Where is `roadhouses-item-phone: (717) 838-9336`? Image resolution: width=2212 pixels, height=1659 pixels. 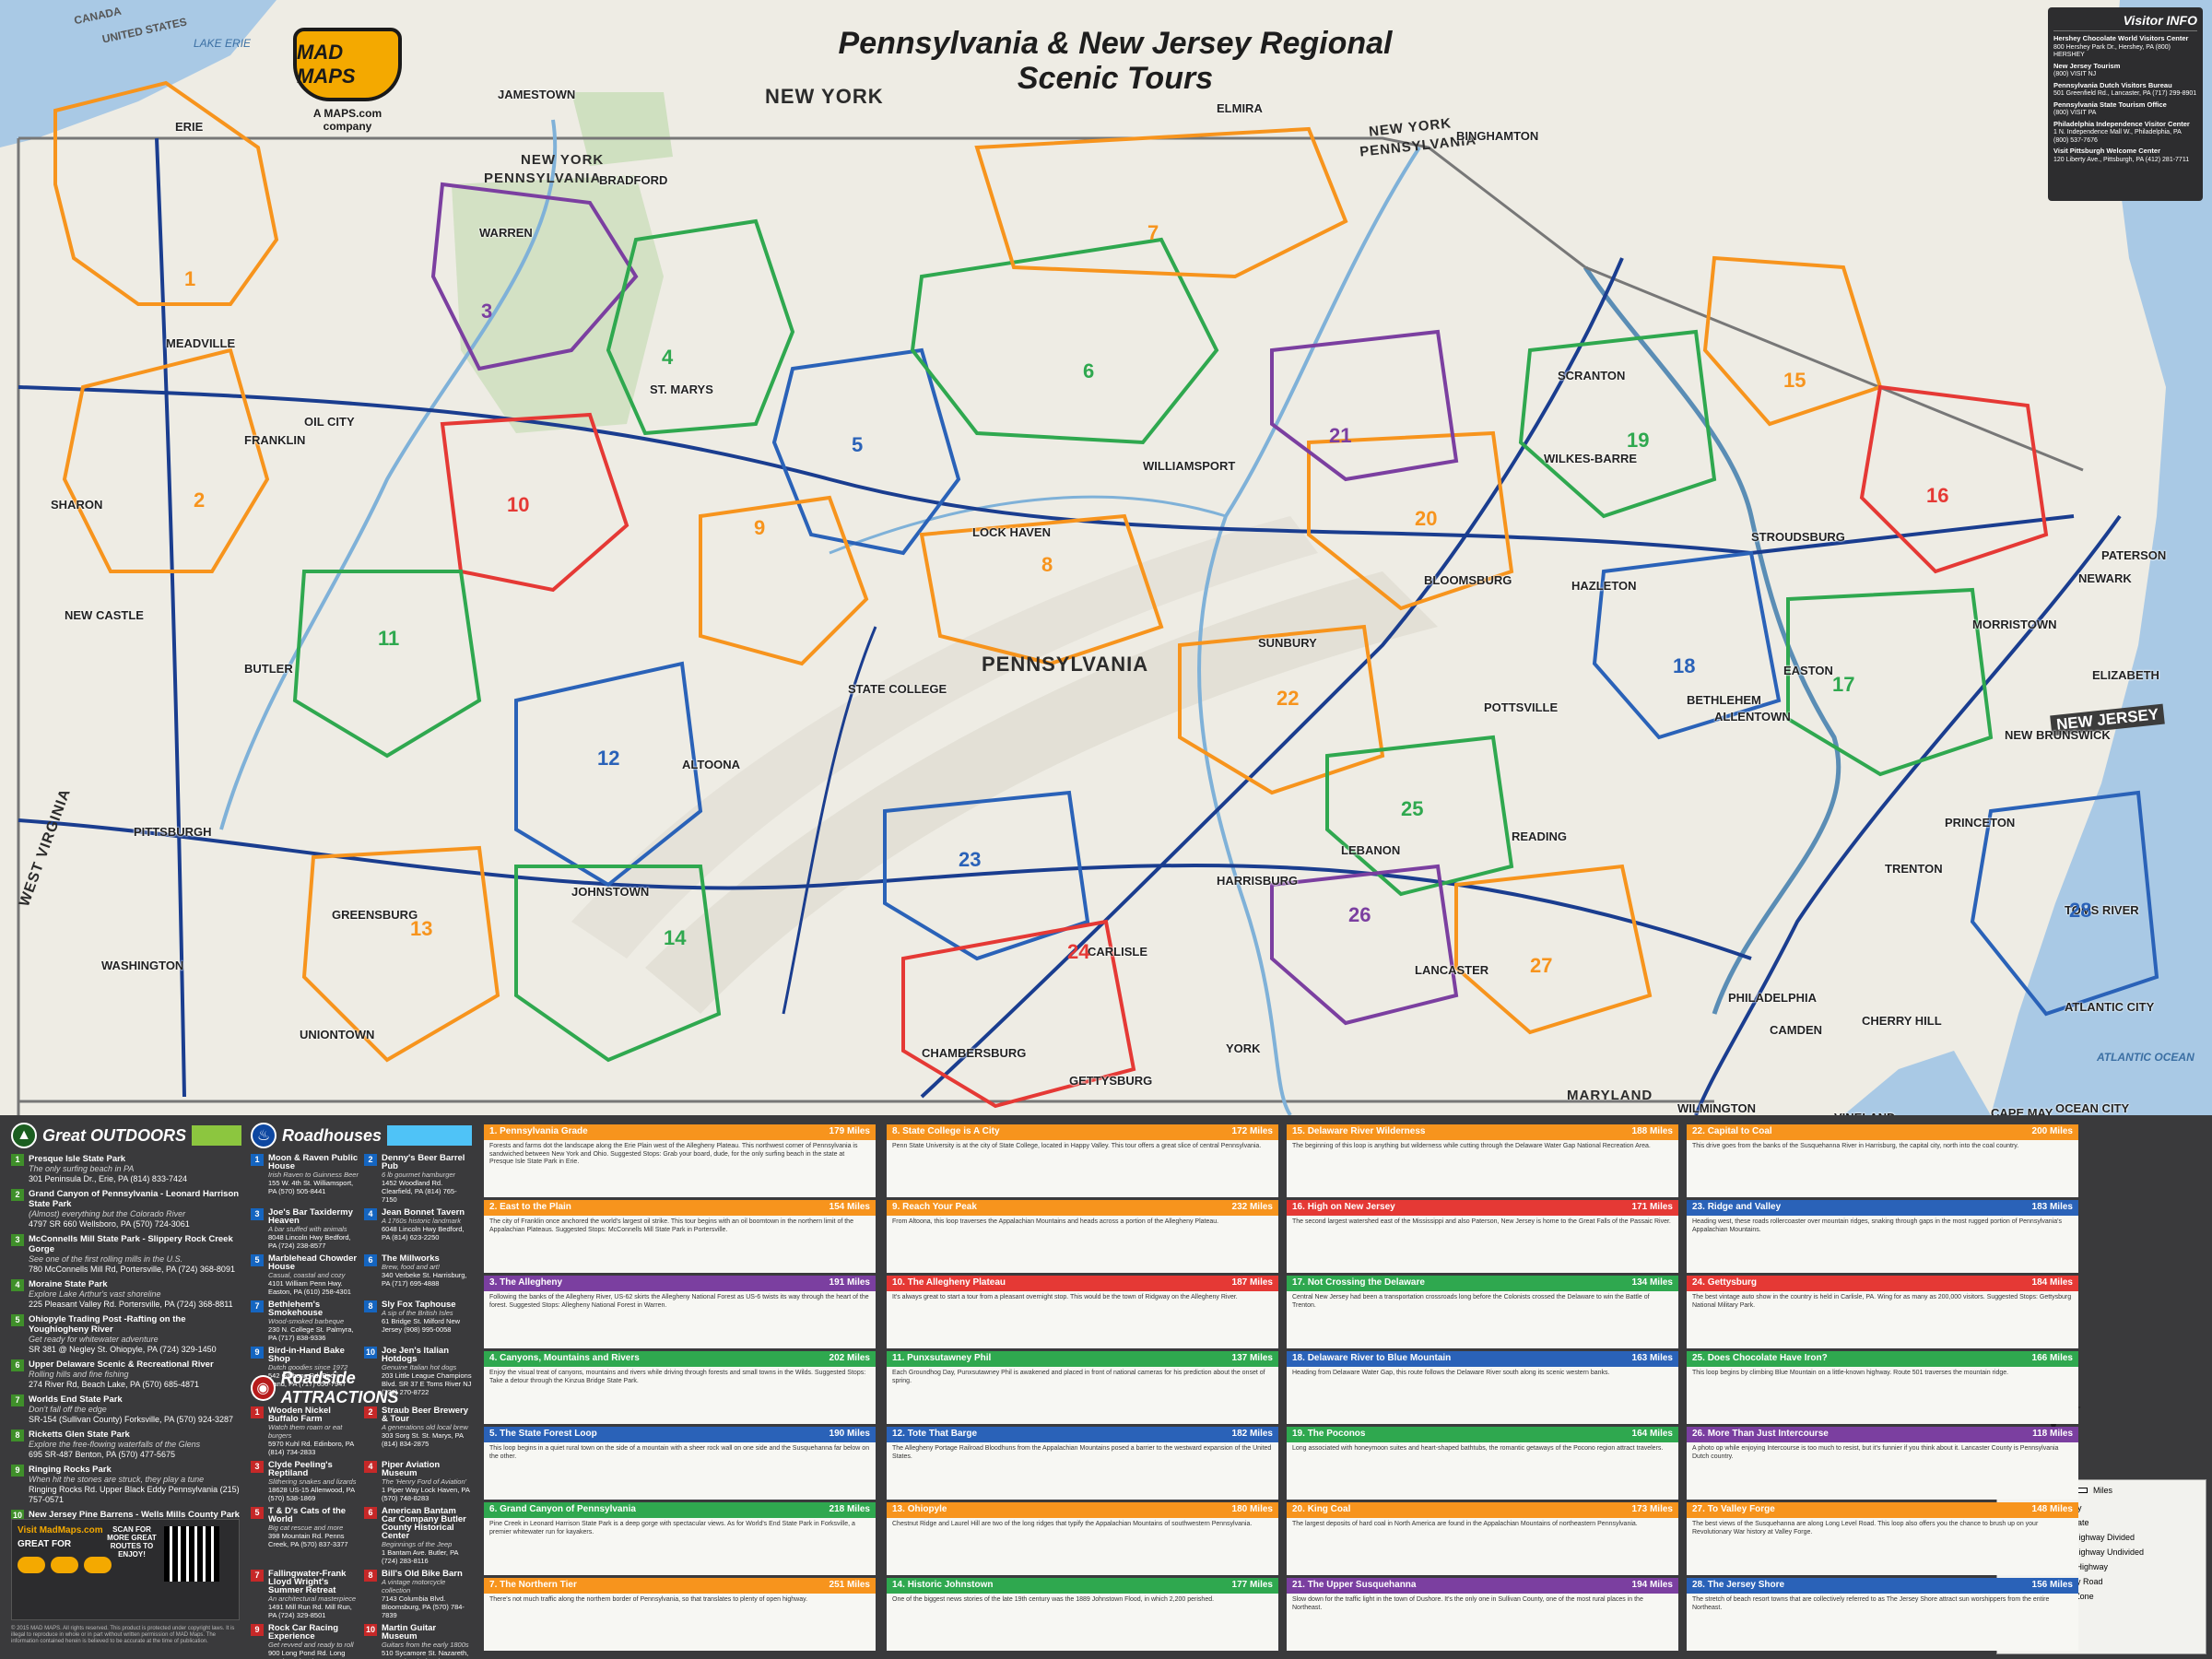
roadhouses-item-phone: (717) 838-9336 is located at coordinates (302, 1338).